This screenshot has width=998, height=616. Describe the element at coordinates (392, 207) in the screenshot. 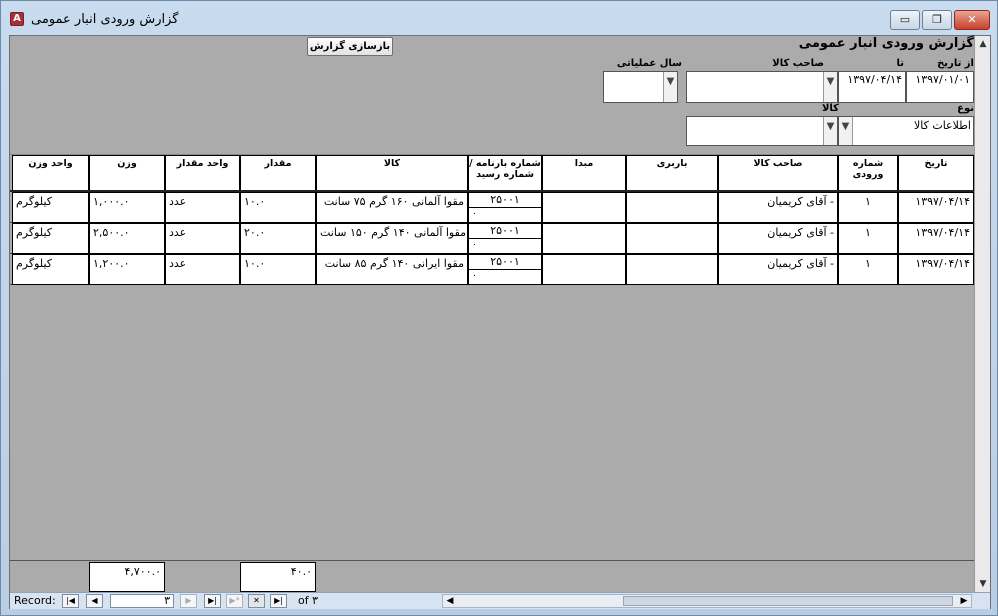

I see `cell-goods: مقوا آلمانی ۱۶۰ گرم ۷۵ سانت` at that location.